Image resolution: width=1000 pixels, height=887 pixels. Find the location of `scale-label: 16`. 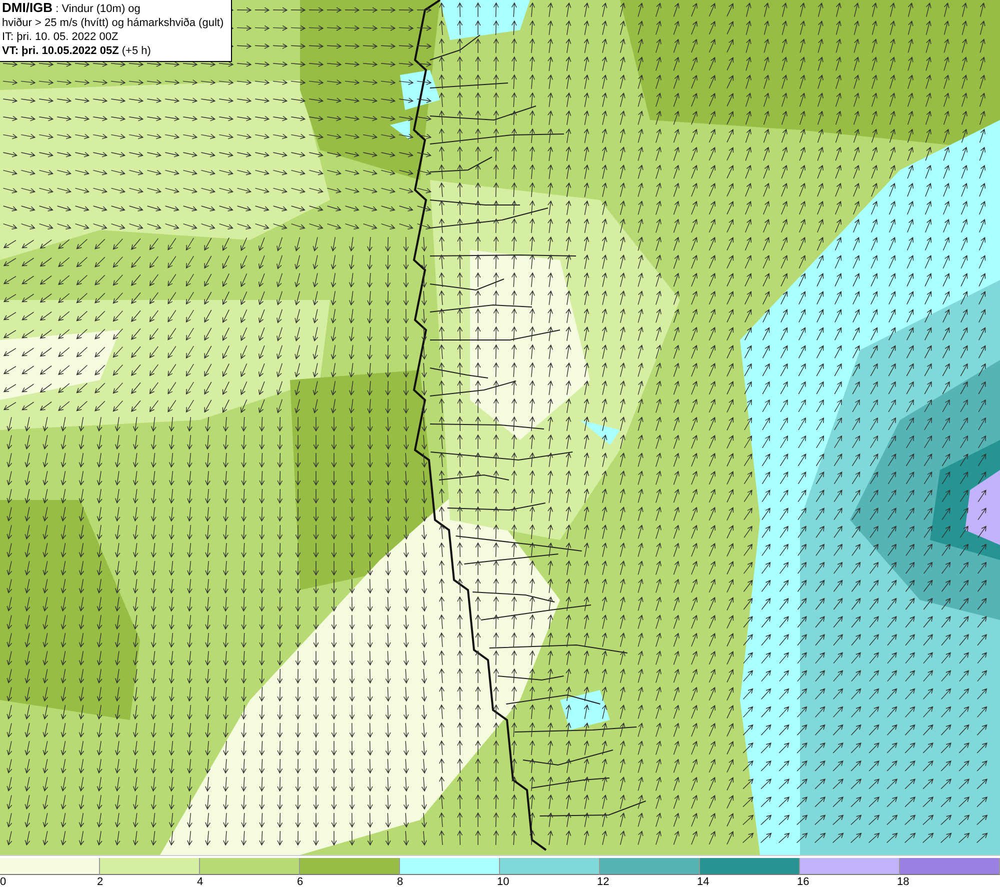

scale-label: 16 is located at coordinates (803, 881).